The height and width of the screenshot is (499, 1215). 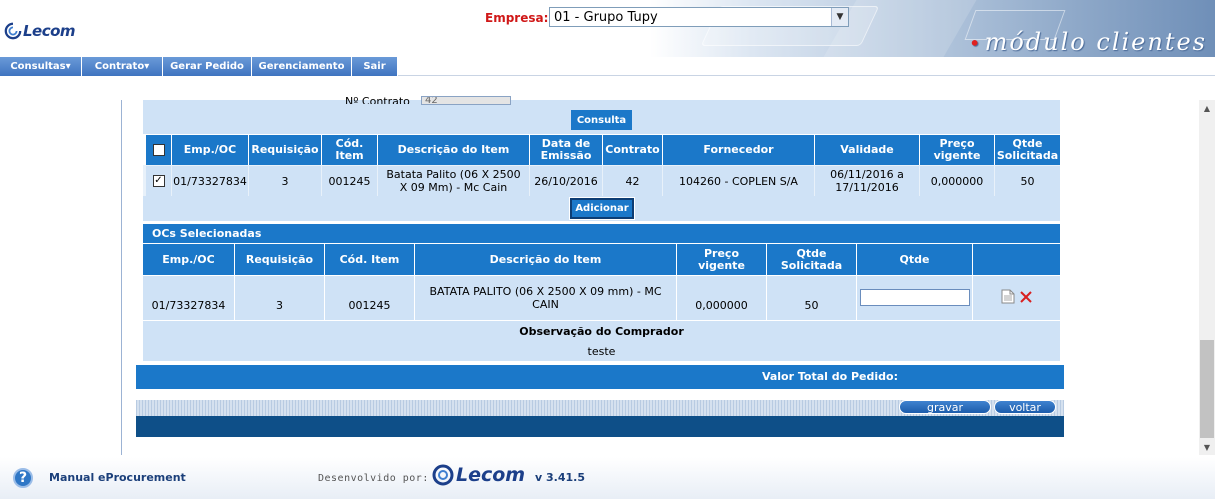 I want to click on company-select-value: 01 - Grupo Tupy, so click(x=606, y=17).